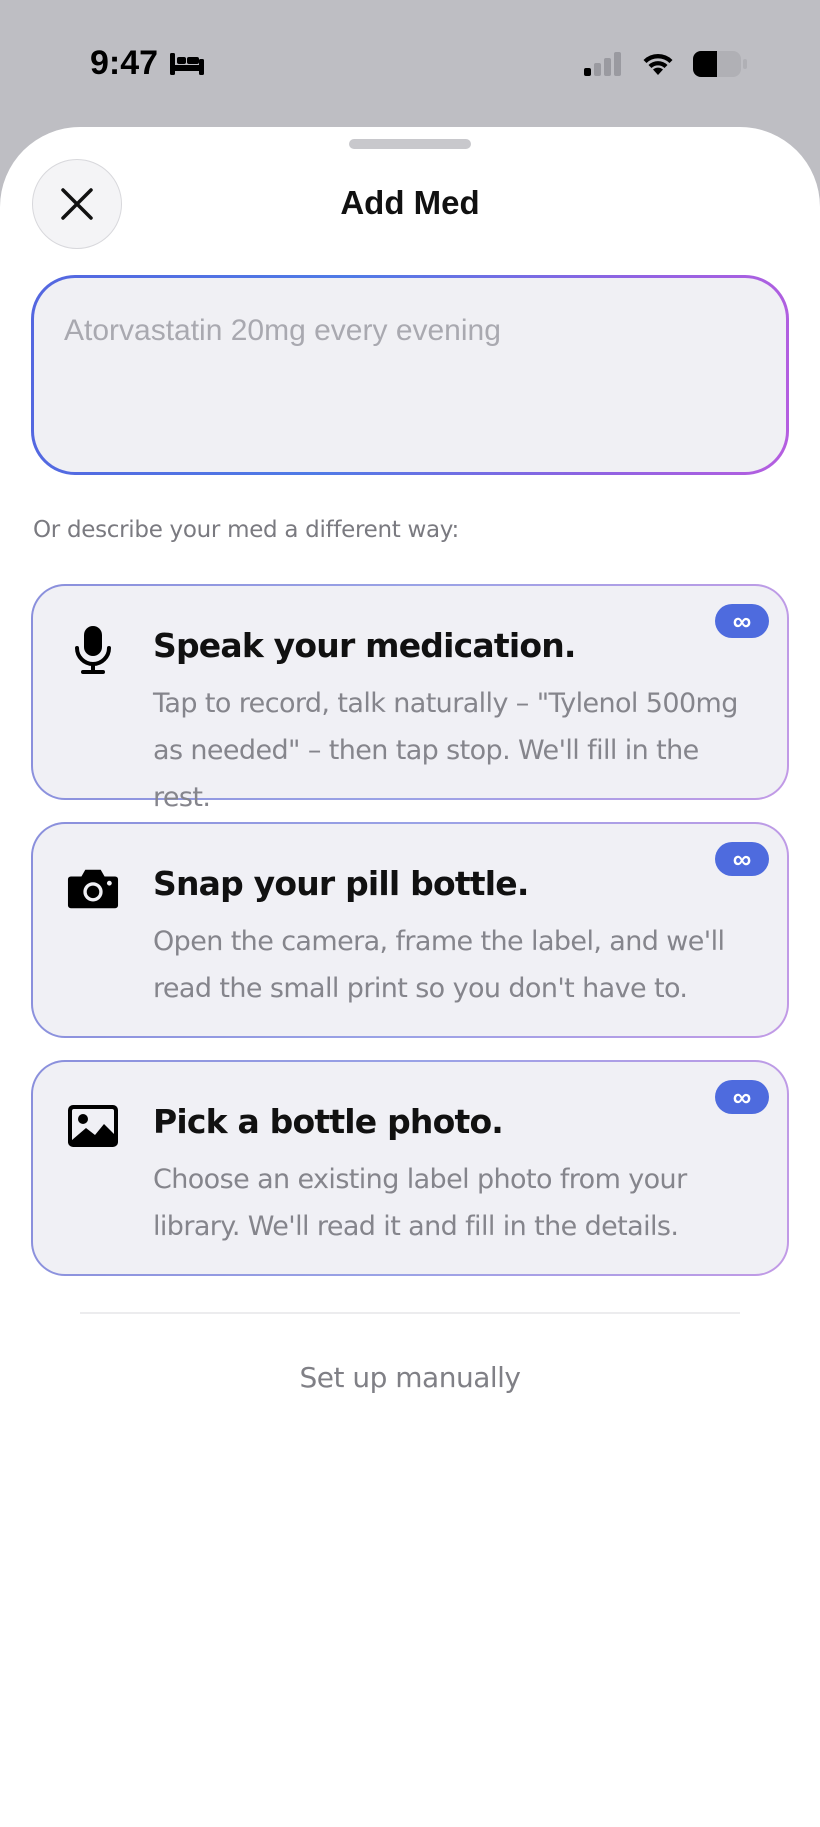  What do you see at coordinates (93, 650) in the screenshot?
I see `microphone-icon` at bounding box center [93, 650].